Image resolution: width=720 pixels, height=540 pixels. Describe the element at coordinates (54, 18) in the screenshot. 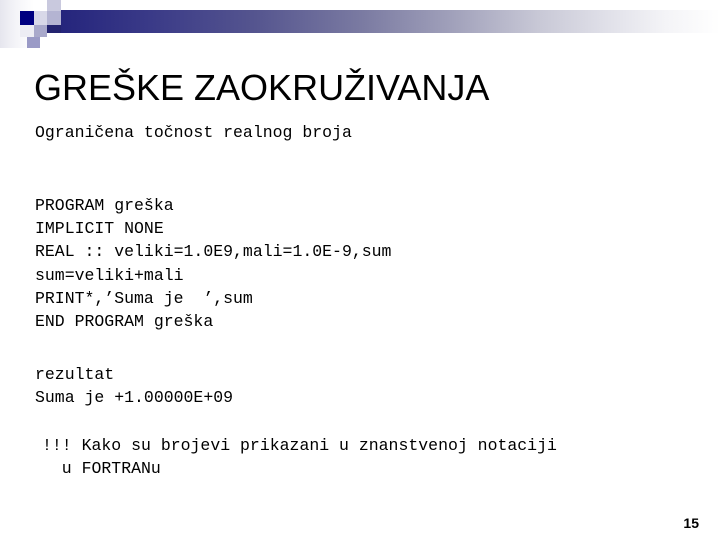

I see `square-medium-mid` at that location.